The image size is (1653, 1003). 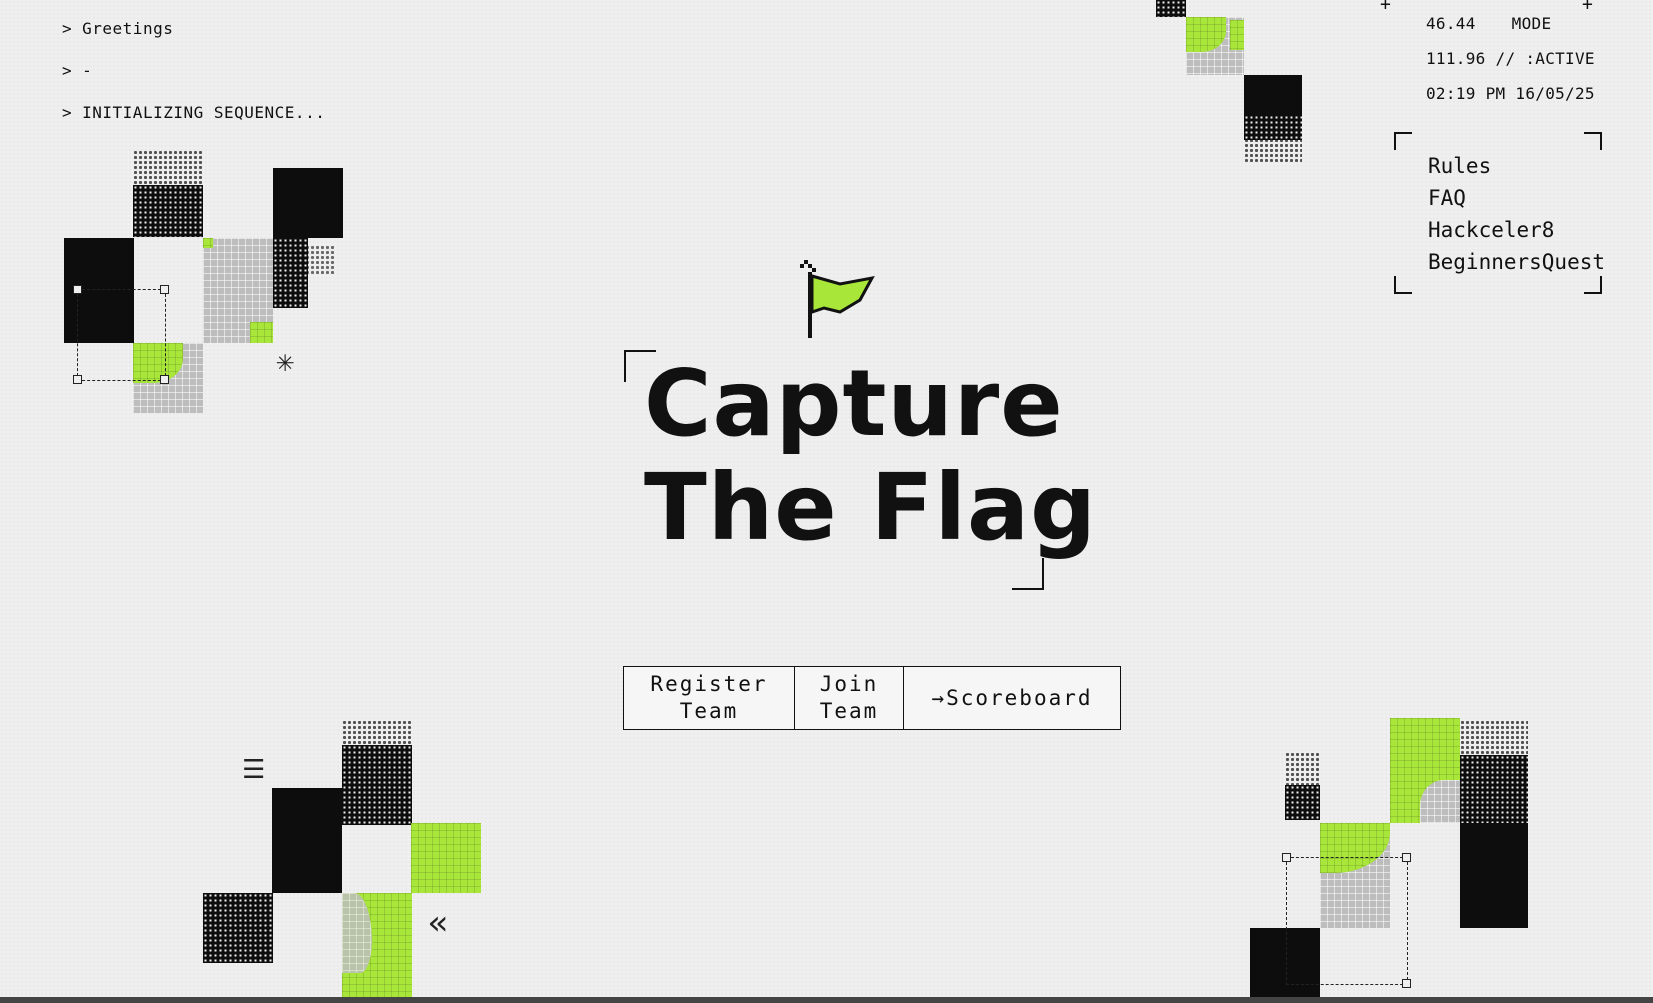 What do you see at coordinates (118, 28) in the screenshot?
I see `terminal-line: > Greetings` at bounding box center [118, 28].